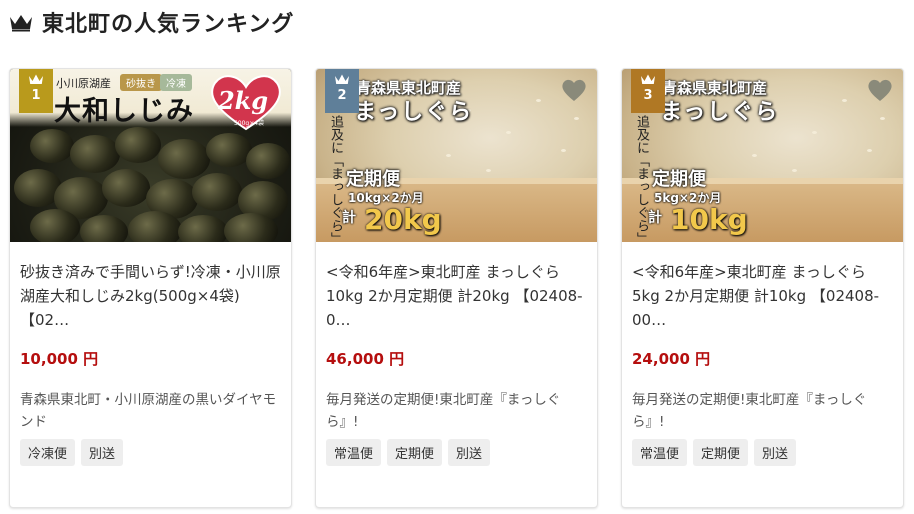  What do you see at coordinates (709, 219) in the screenshot?
I see `image-total-amount: 10kg` at bounding box center [709, 219].